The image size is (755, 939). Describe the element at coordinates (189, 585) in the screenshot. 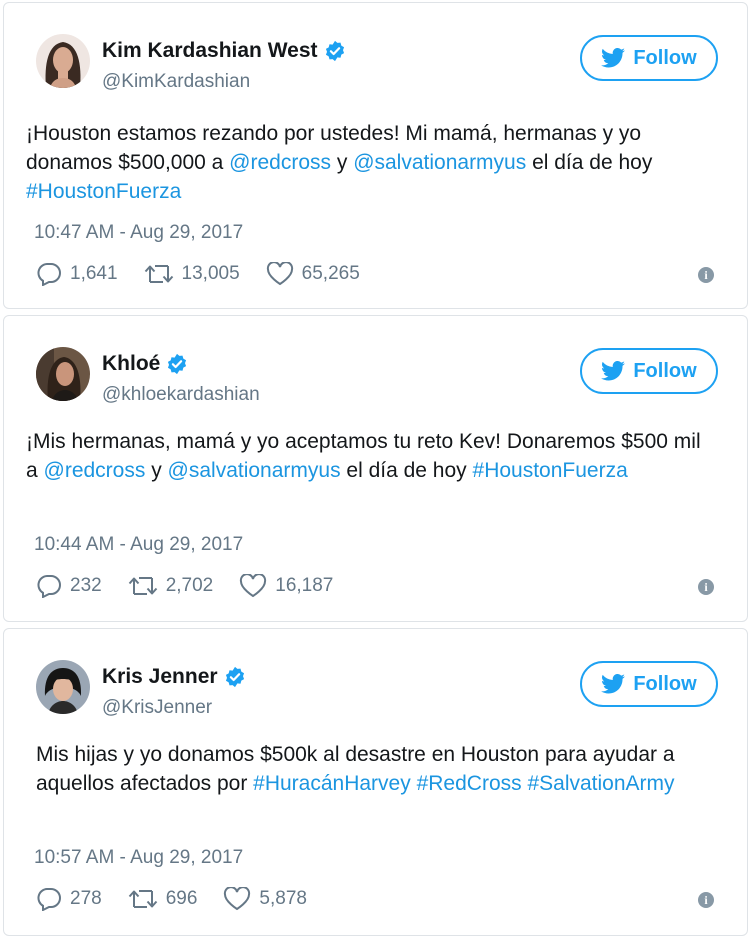

I see `retweet-count: 2,702` at that location.